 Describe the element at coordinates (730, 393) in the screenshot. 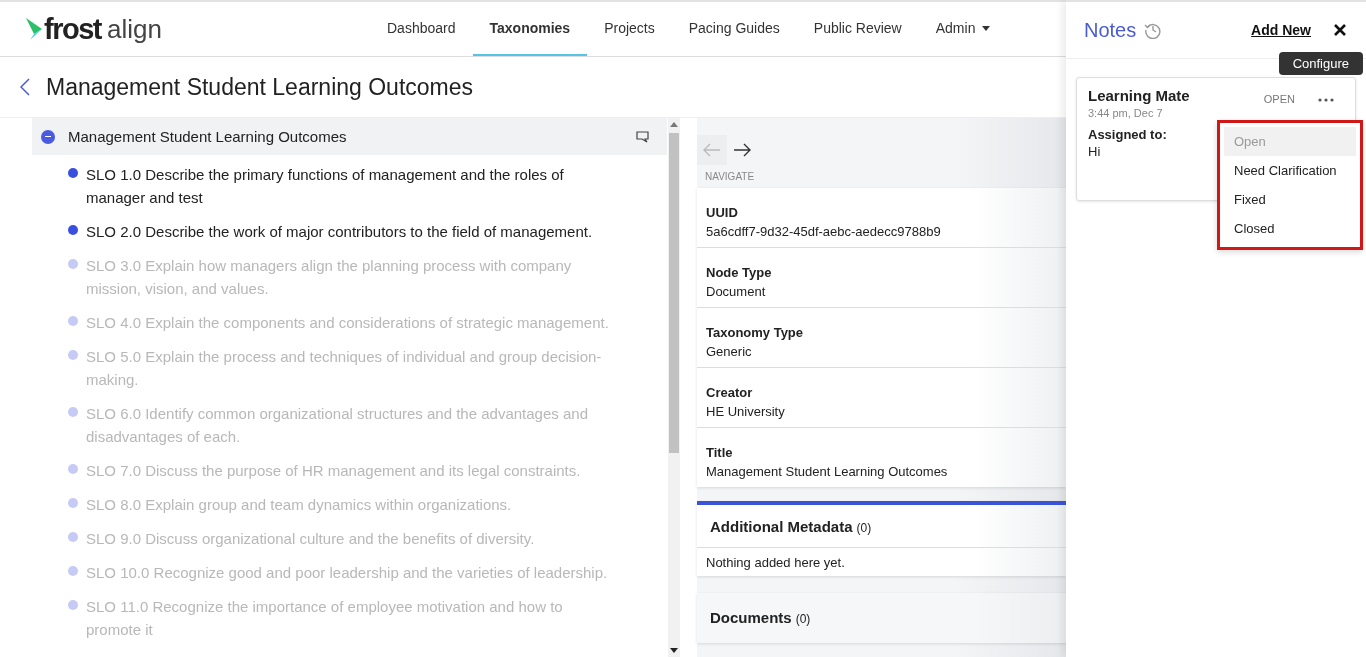

I see `field-label: Creator` at that location.